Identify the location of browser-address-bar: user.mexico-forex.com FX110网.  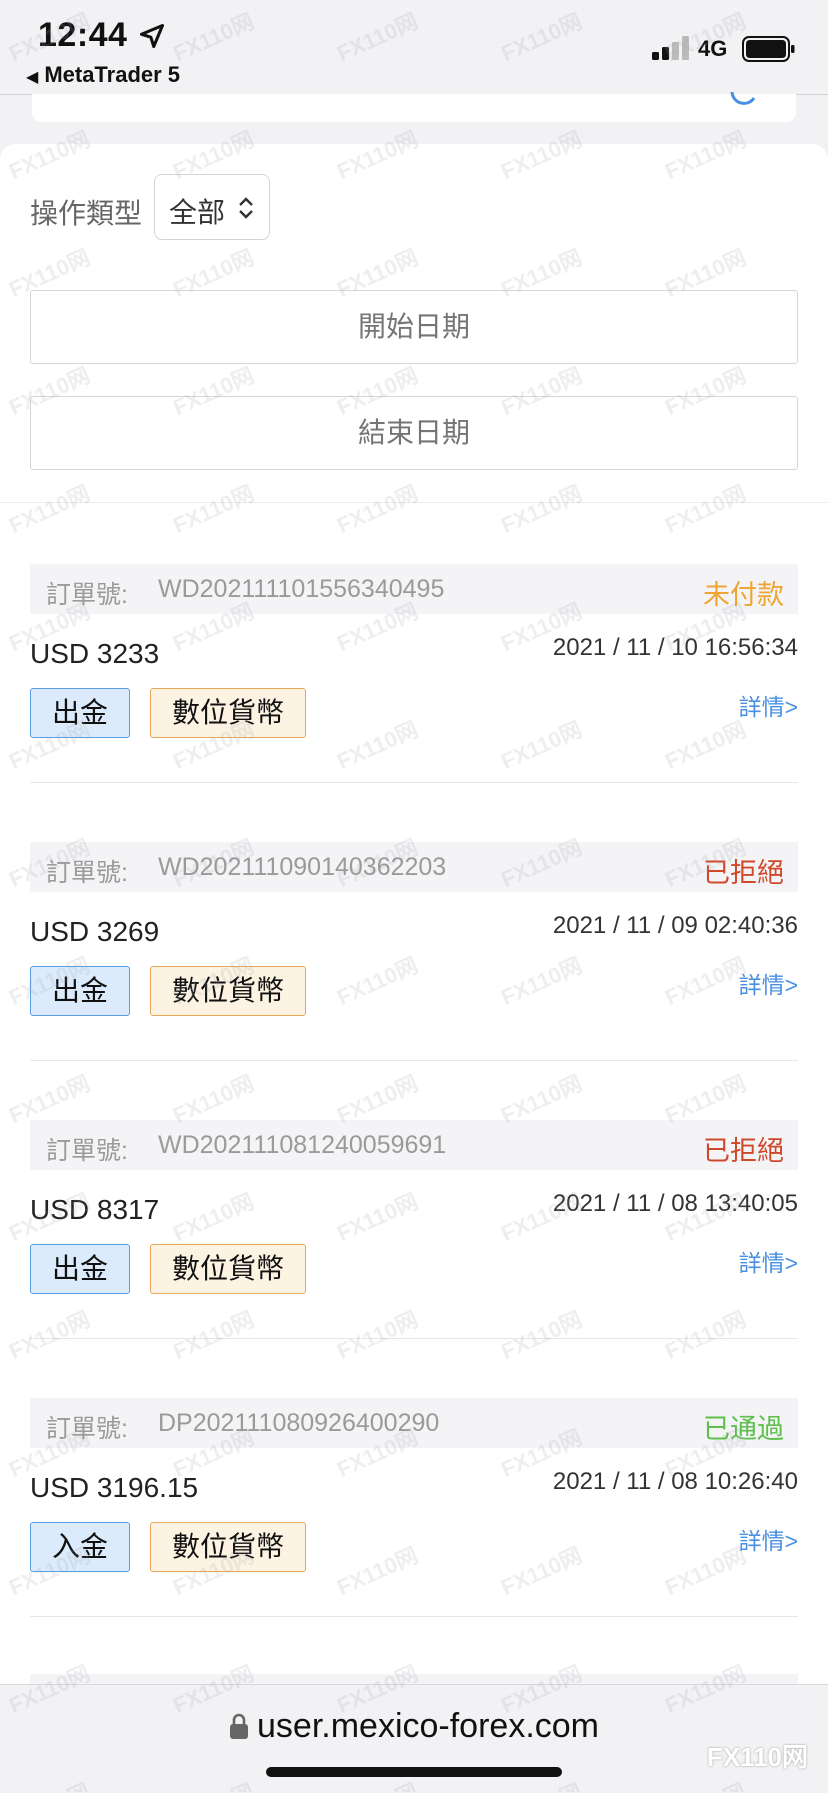
(414, 1738).